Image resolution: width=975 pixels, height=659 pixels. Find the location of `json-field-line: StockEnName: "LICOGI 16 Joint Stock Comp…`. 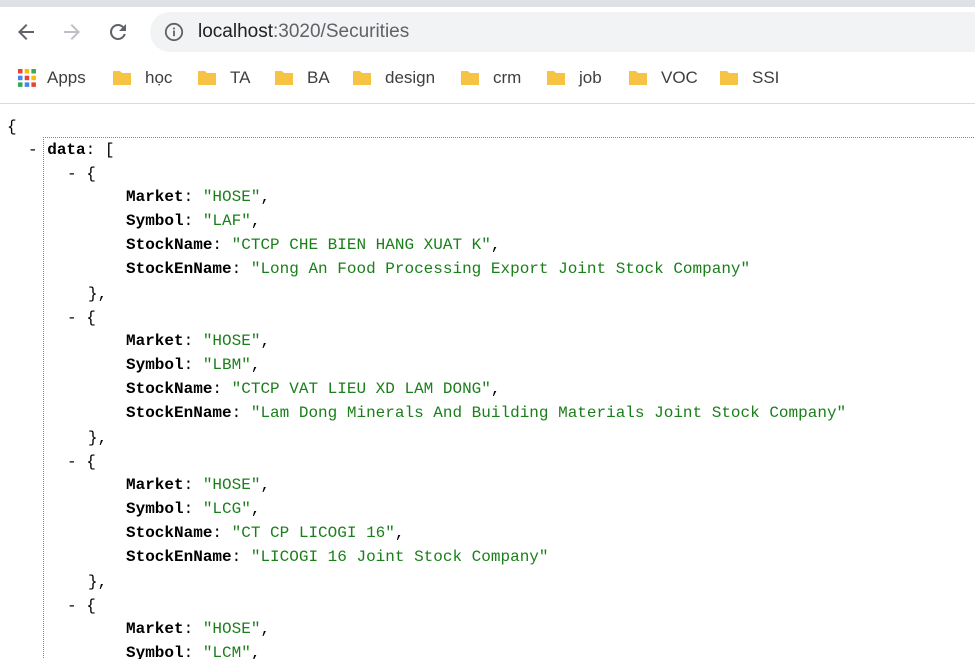

json-field-line: StockEnName: "LICOGI 16 Joint Stock Comp… is located at coordinates (337, 557).